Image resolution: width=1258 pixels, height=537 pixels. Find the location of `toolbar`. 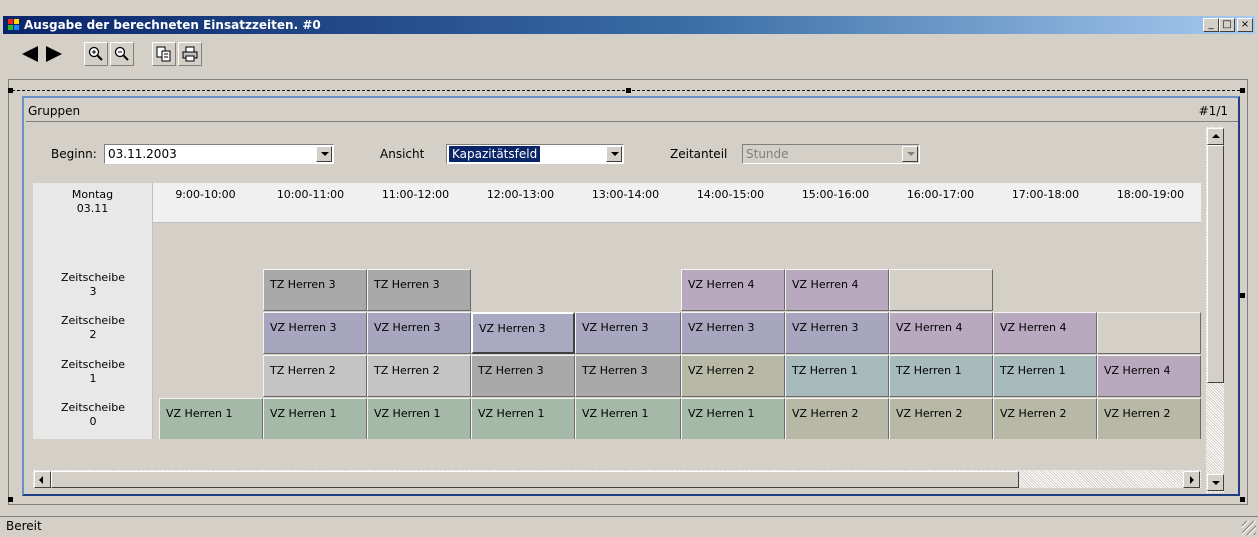

toolbar is located at coordinates (116, 54).